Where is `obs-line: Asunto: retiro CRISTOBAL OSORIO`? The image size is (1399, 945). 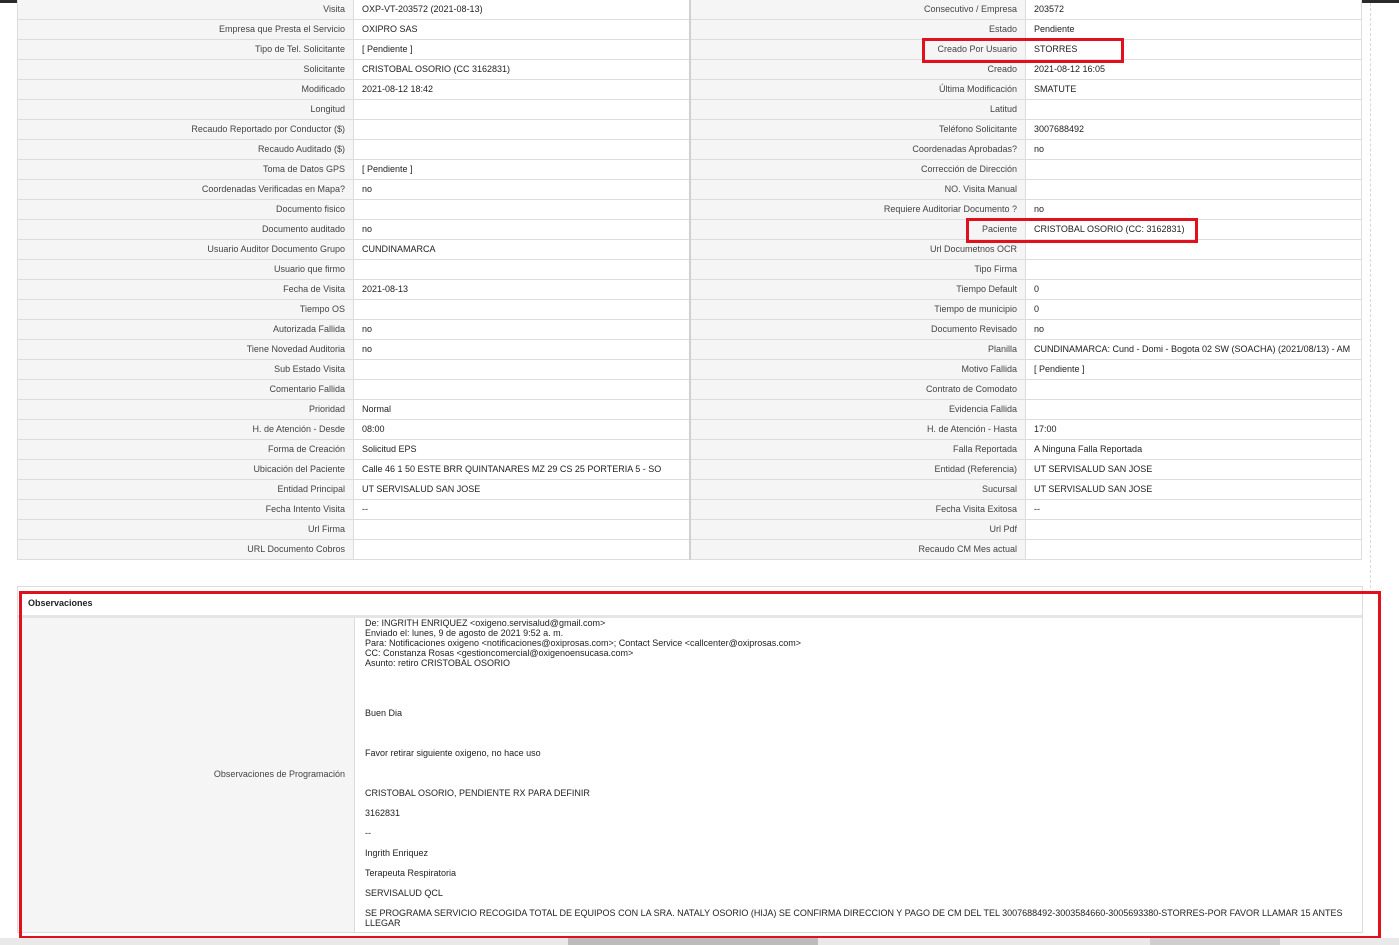
obs-line: Asunto: retiro CRISTOBAL OSORIO is located at coordinates (438, 663).